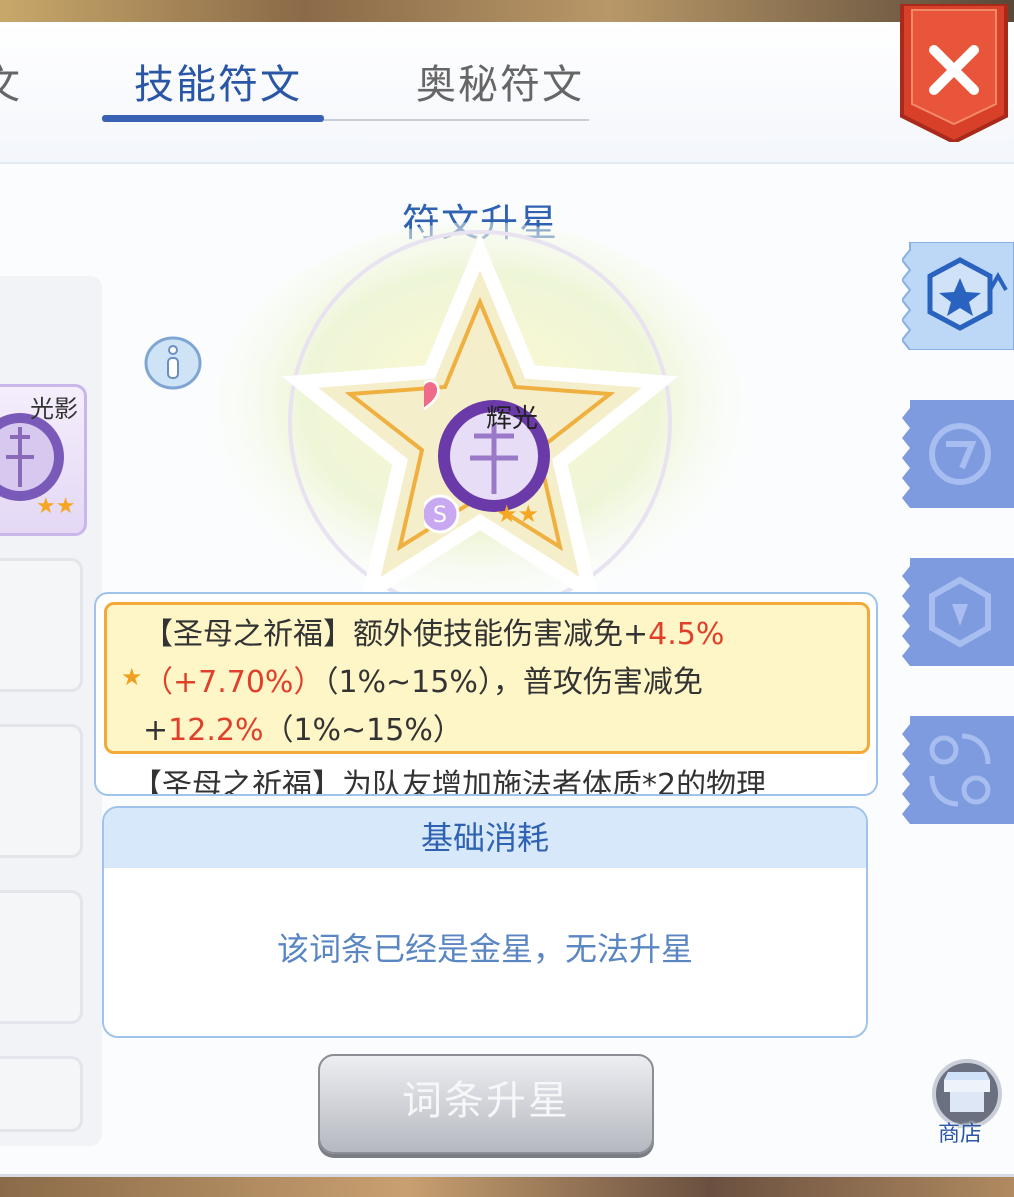 This screenshot has height=1197, width=1014. I want to click on tab-divider, so click(456, 120).